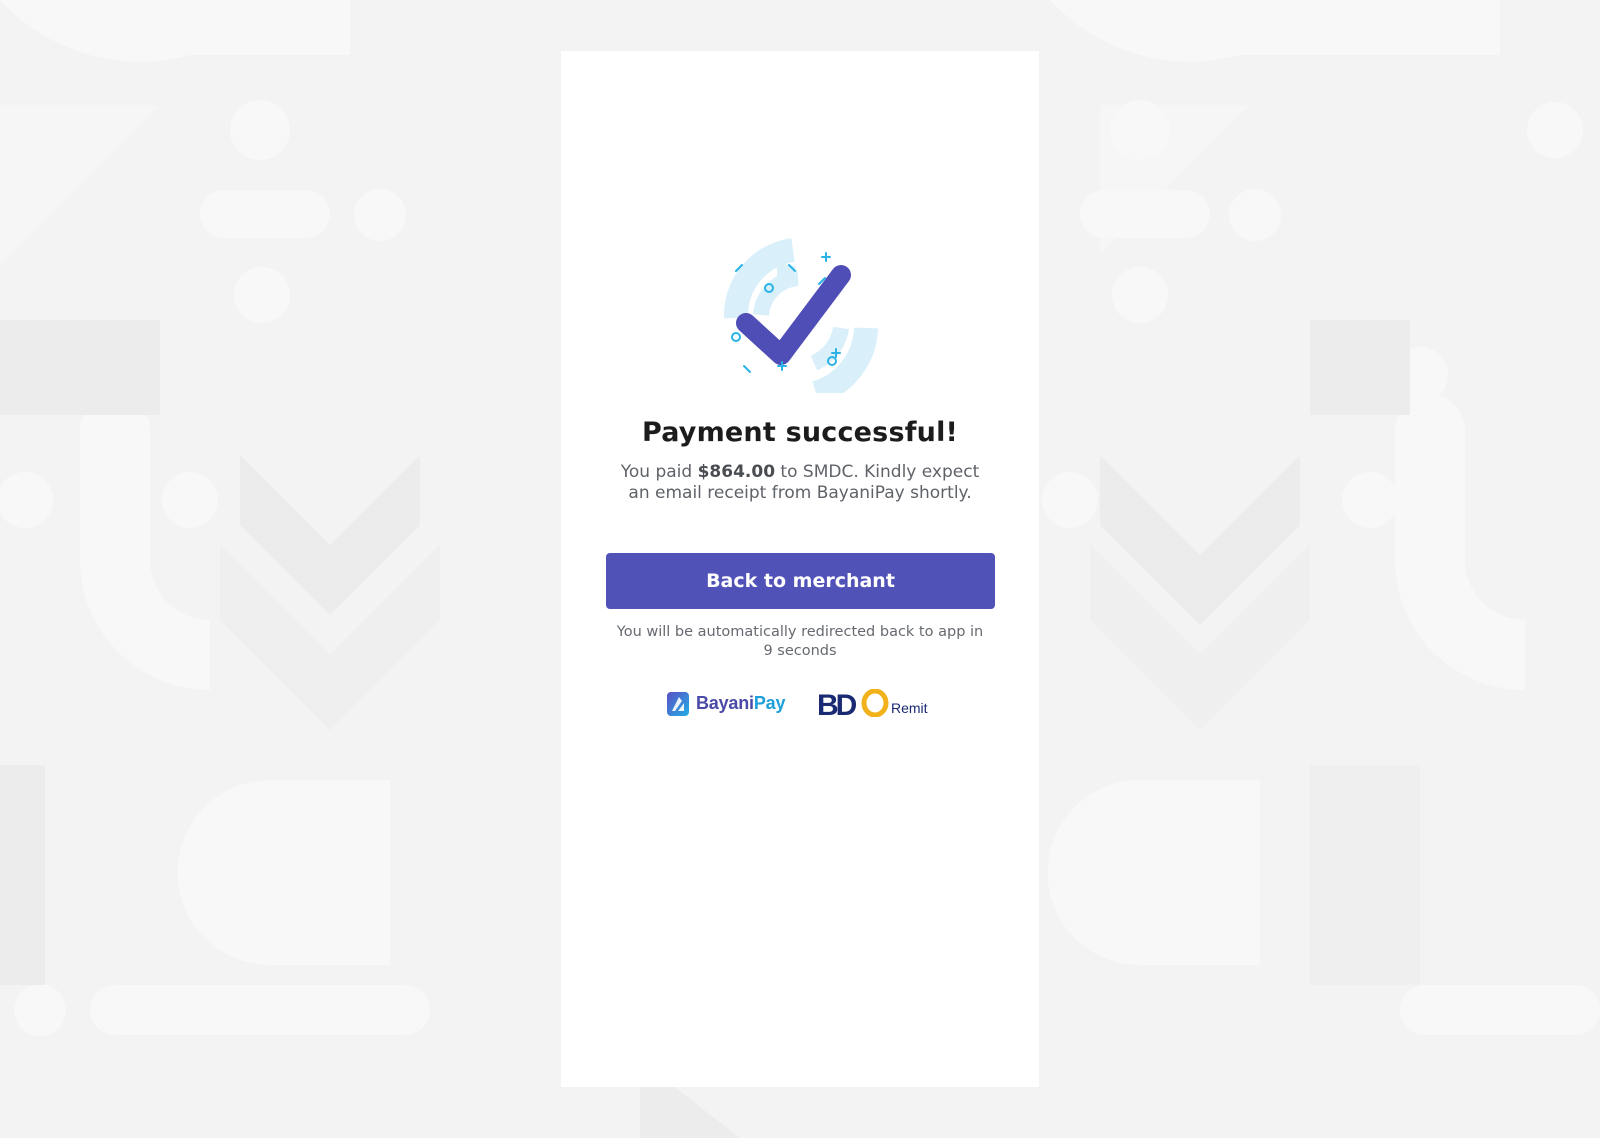 Image resolution: width=1600 pixels, height=1138 pixels. I want to click on check-icon, so click(800, 315).